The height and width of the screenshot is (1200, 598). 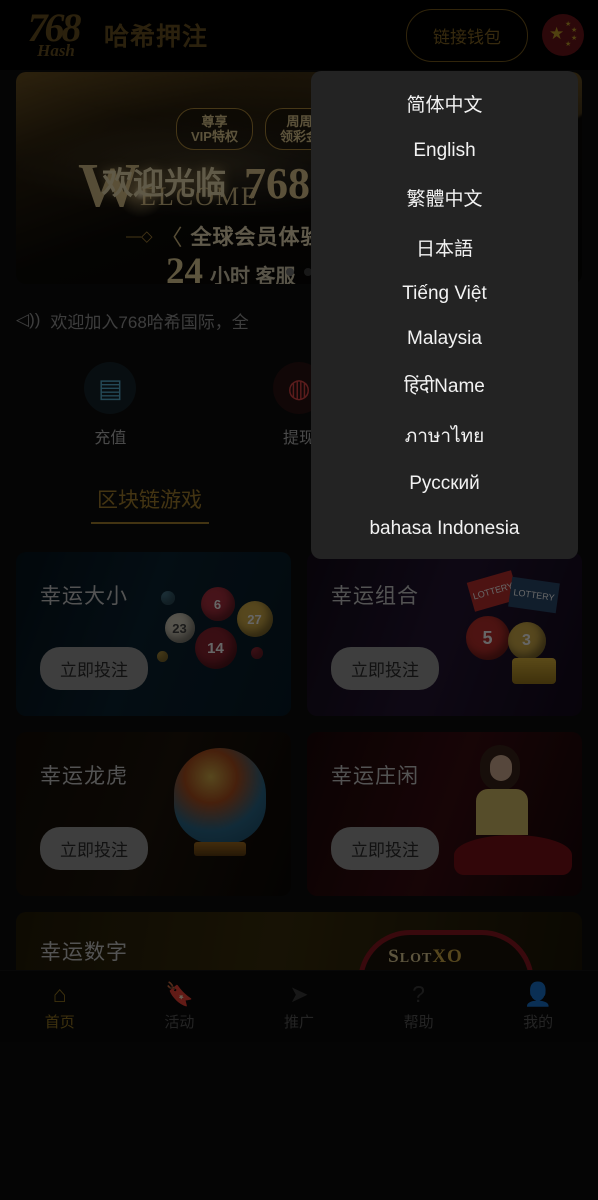 What do you see at coordinates (299, 994) in the screenshot?
I see `paper-plane-icon: ➤` at bounding box center [299, 994].